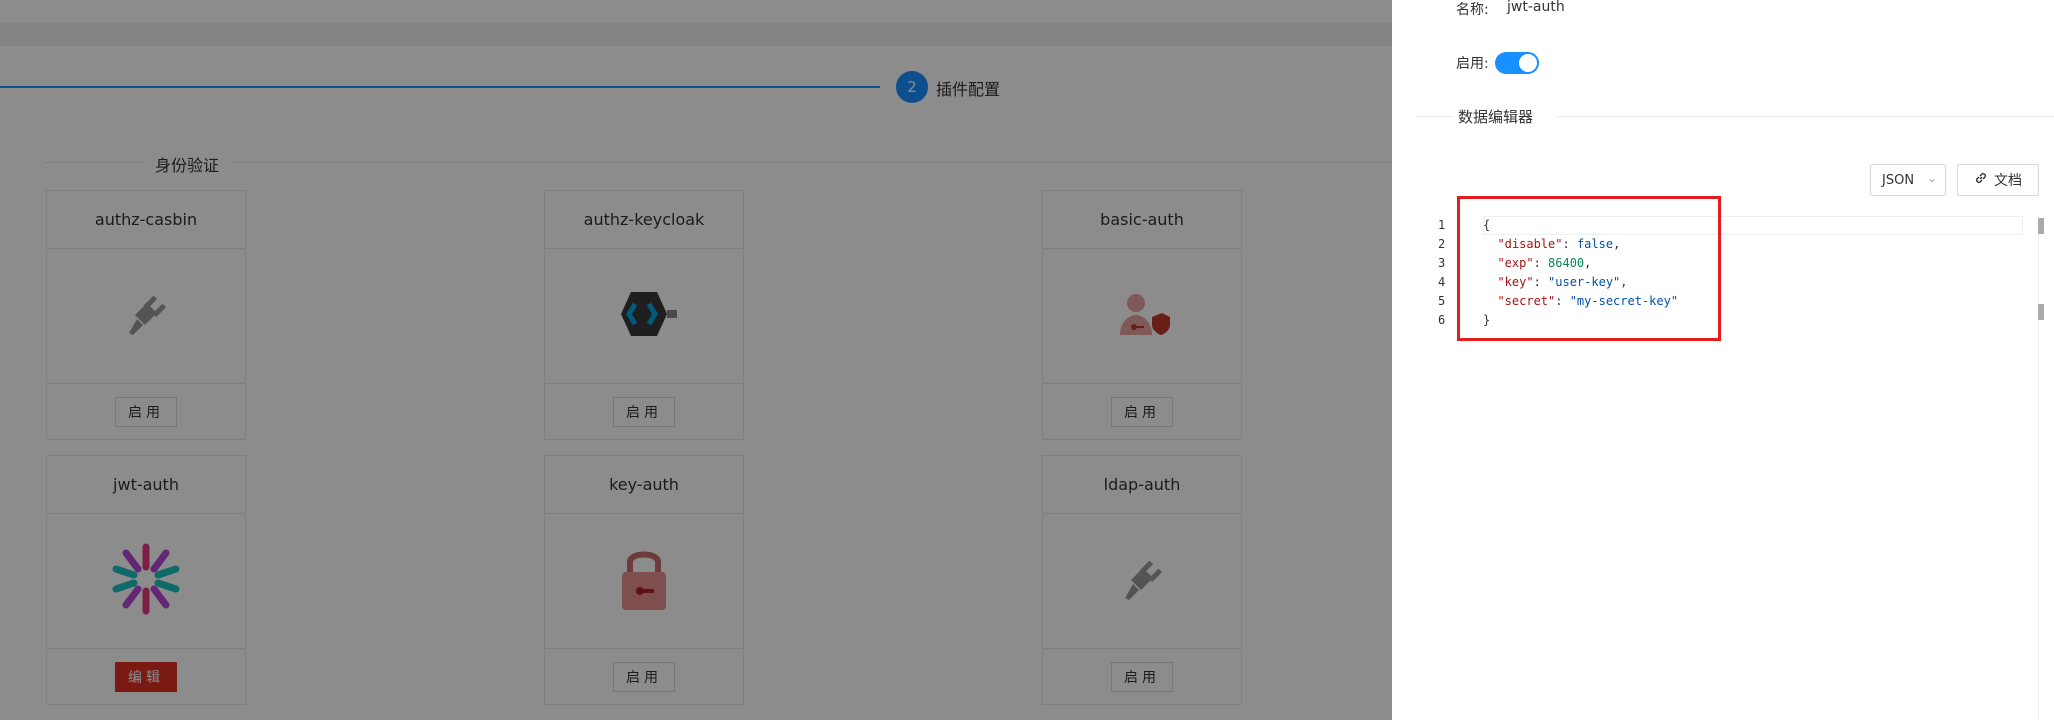 Image resolution: width=2054 pixels, height=720 pixels. I want to click on annotation-highlight-box, so click(1589, 268).